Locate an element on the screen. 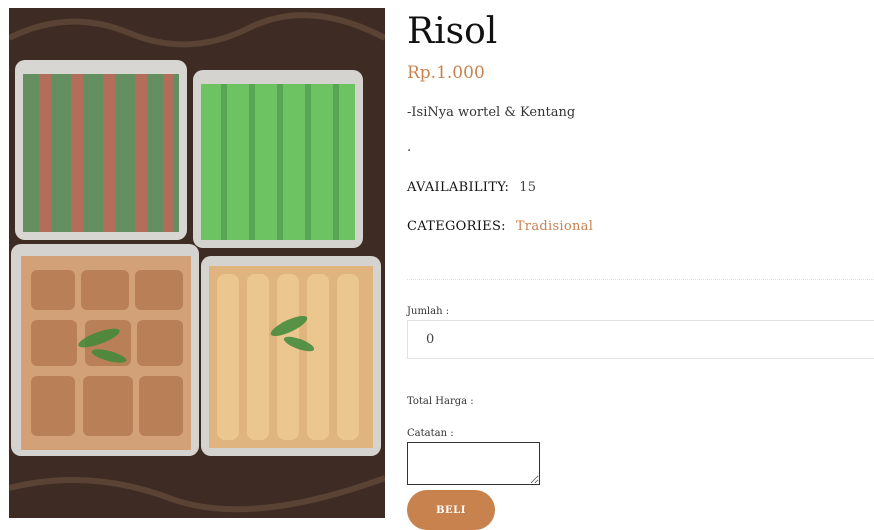  notes-field is located at coordinates (473, 463).